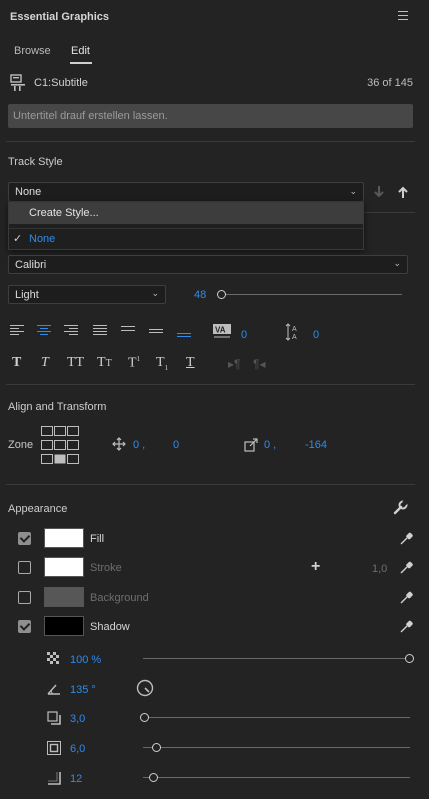 The height and width of the screenshot is (799, 429). Describe the element at coordinates (119, 598) in the screenshot. I see `background-label: Background` at that location.